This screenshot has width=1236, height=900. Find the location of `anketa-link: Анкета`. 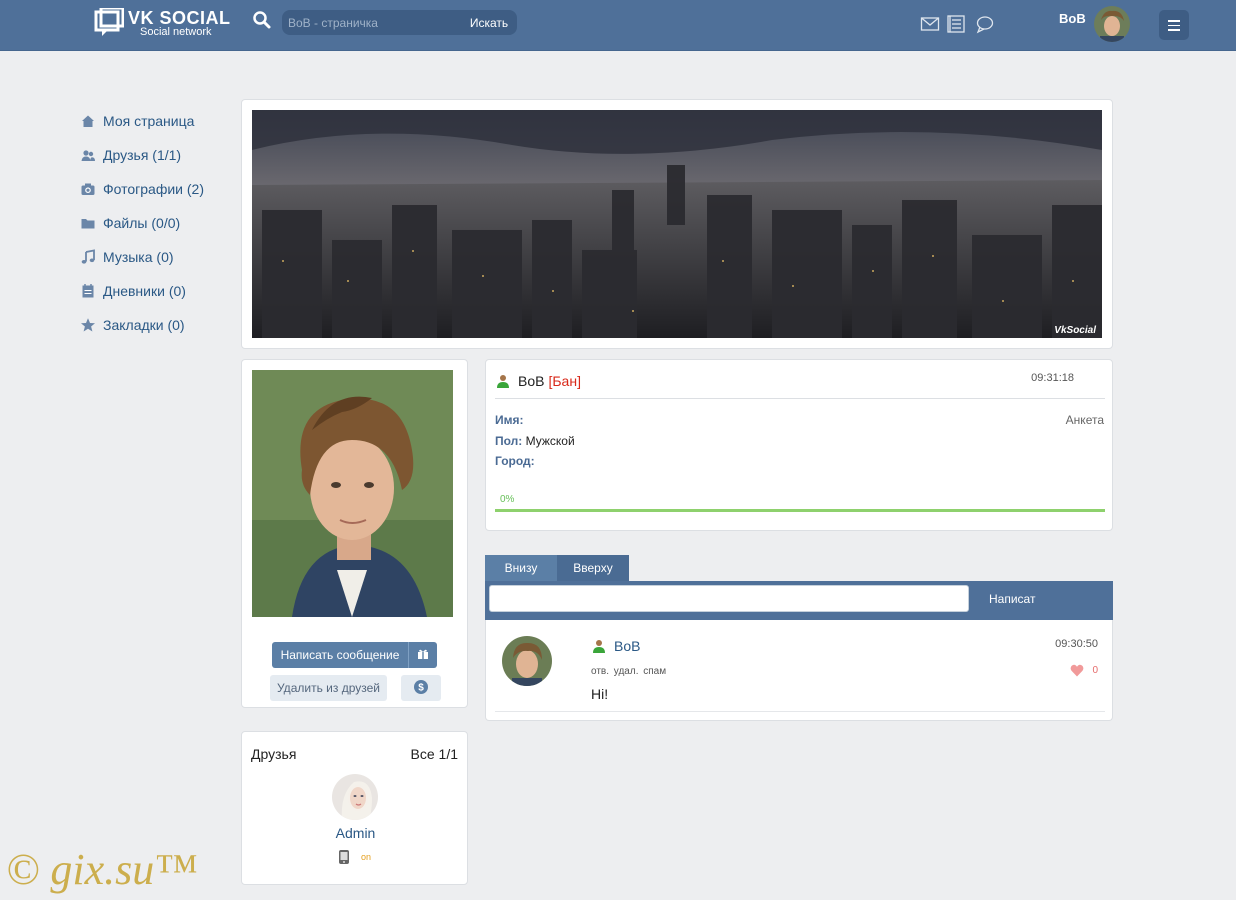

anketa-link: Анкета is located at coordinates (1085, 420).